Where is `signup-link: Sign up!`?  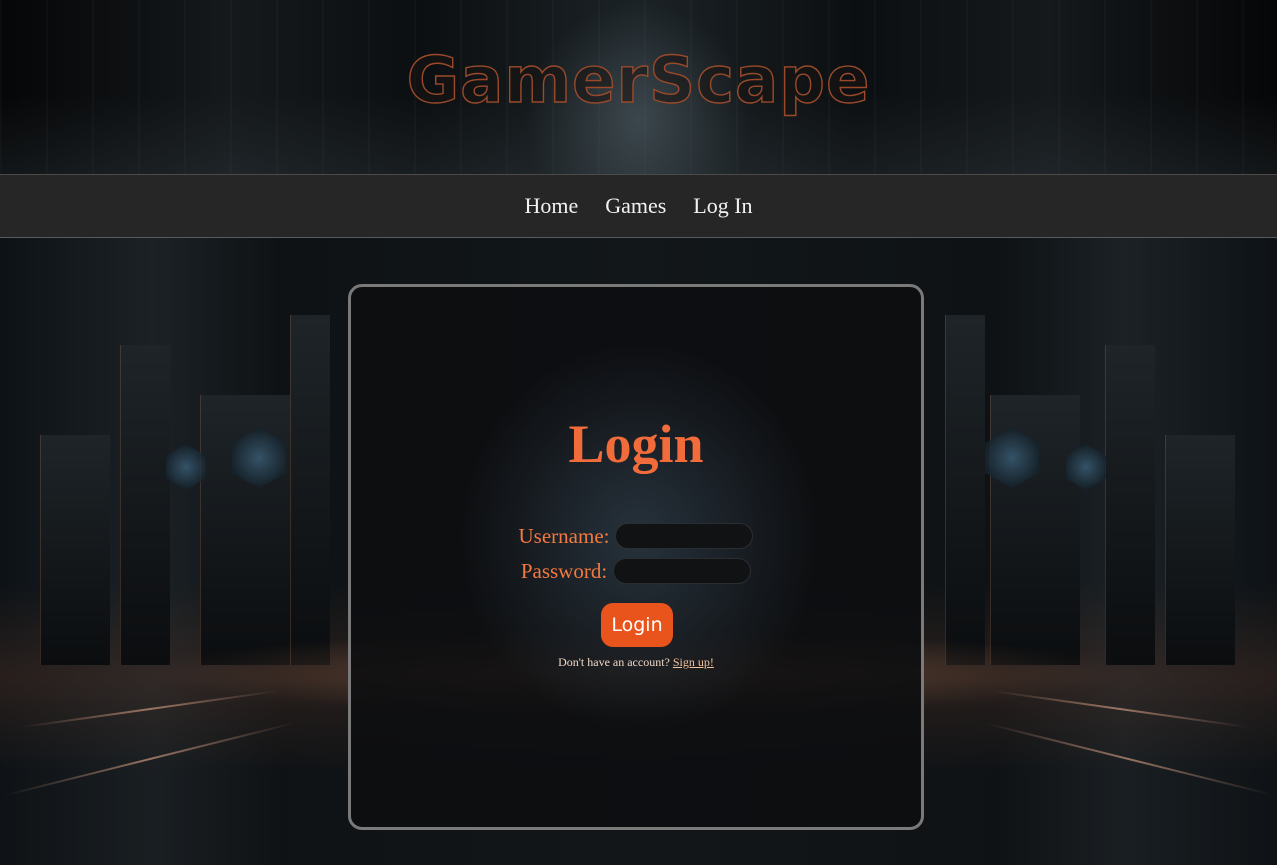
signup-link: Sign up! is located at coordinates (693, 662).